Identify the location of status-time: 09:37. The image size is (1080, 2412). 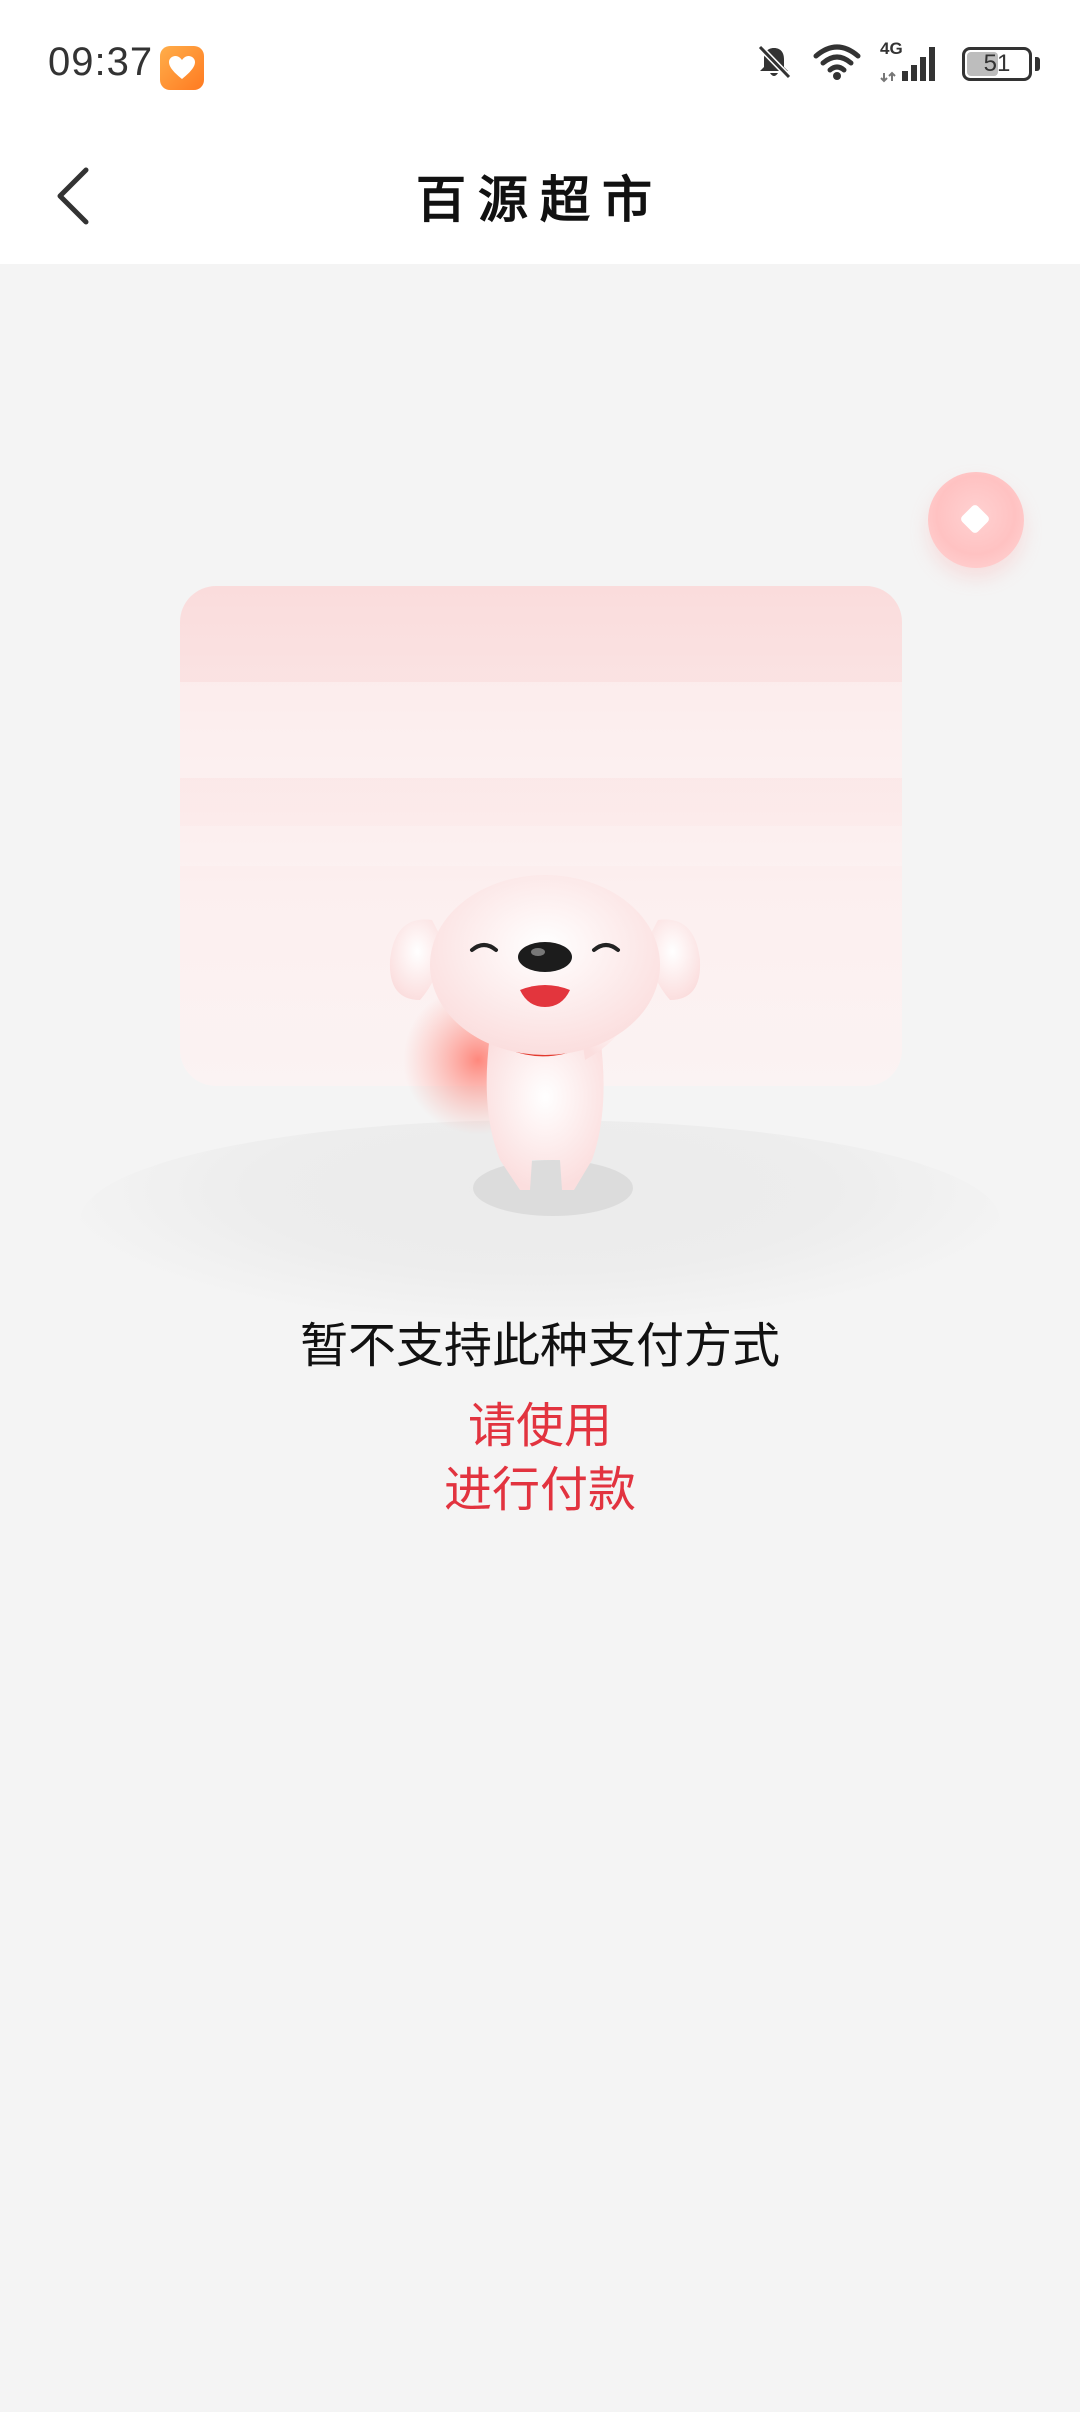
(101, 62).